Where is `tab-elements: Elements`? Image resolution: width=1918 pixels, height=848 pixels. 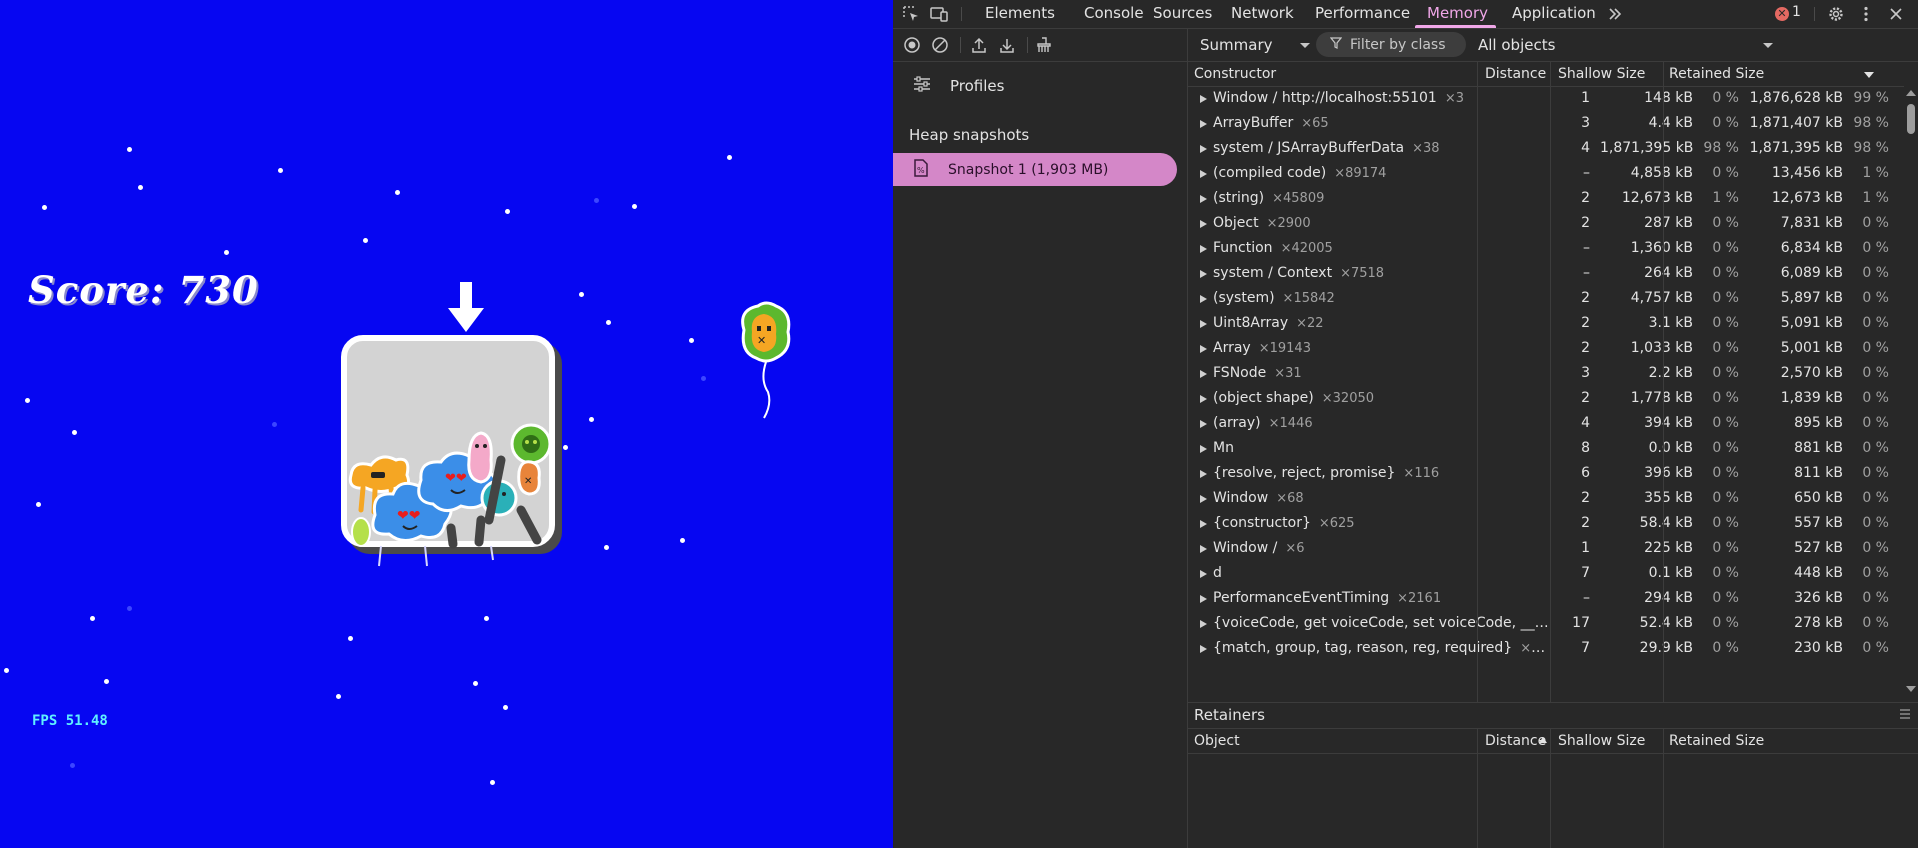
tab-elements: Elements is located at coordinates (1020, 14).